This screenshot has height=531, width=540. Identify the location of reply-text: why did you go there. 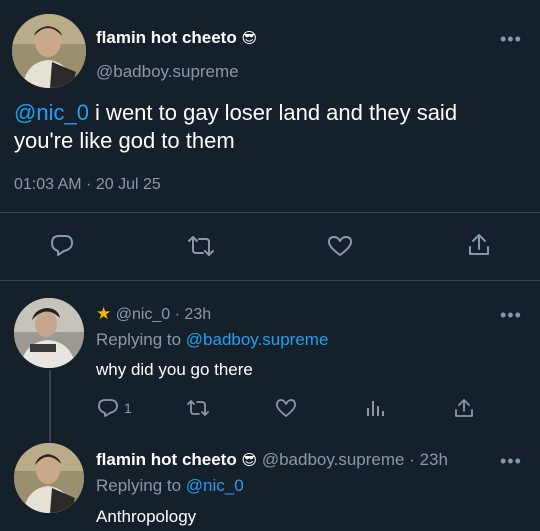
(174, 369).